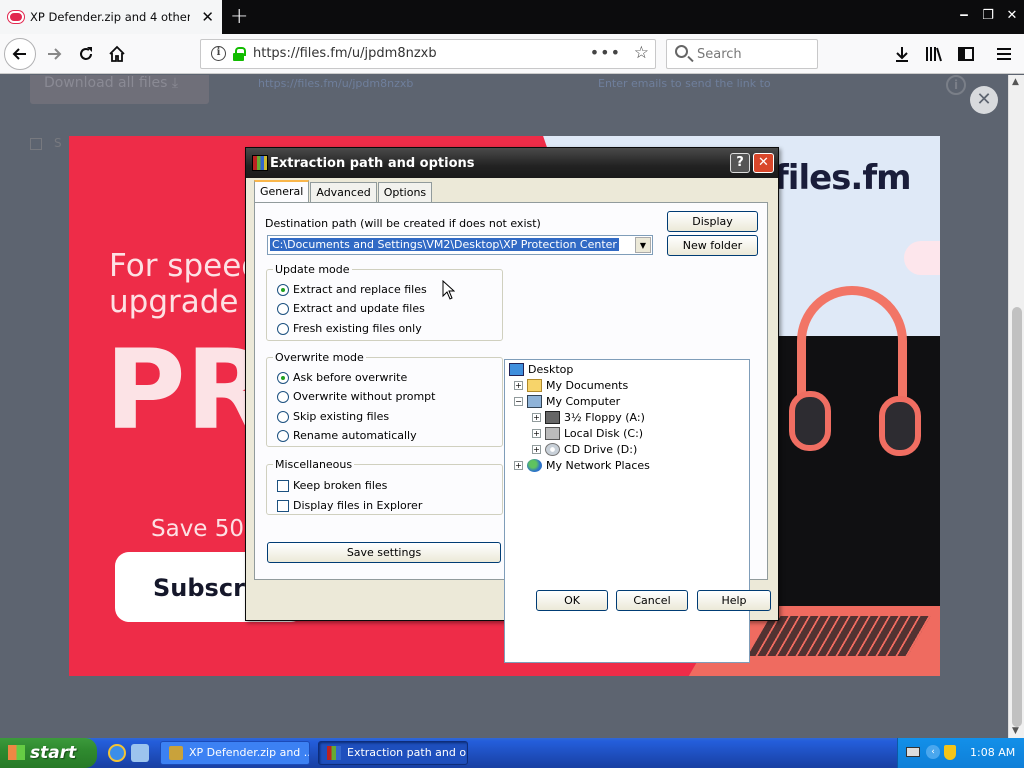  I want to click on email-input: Enter emails to send the link to, so click(684, 83).